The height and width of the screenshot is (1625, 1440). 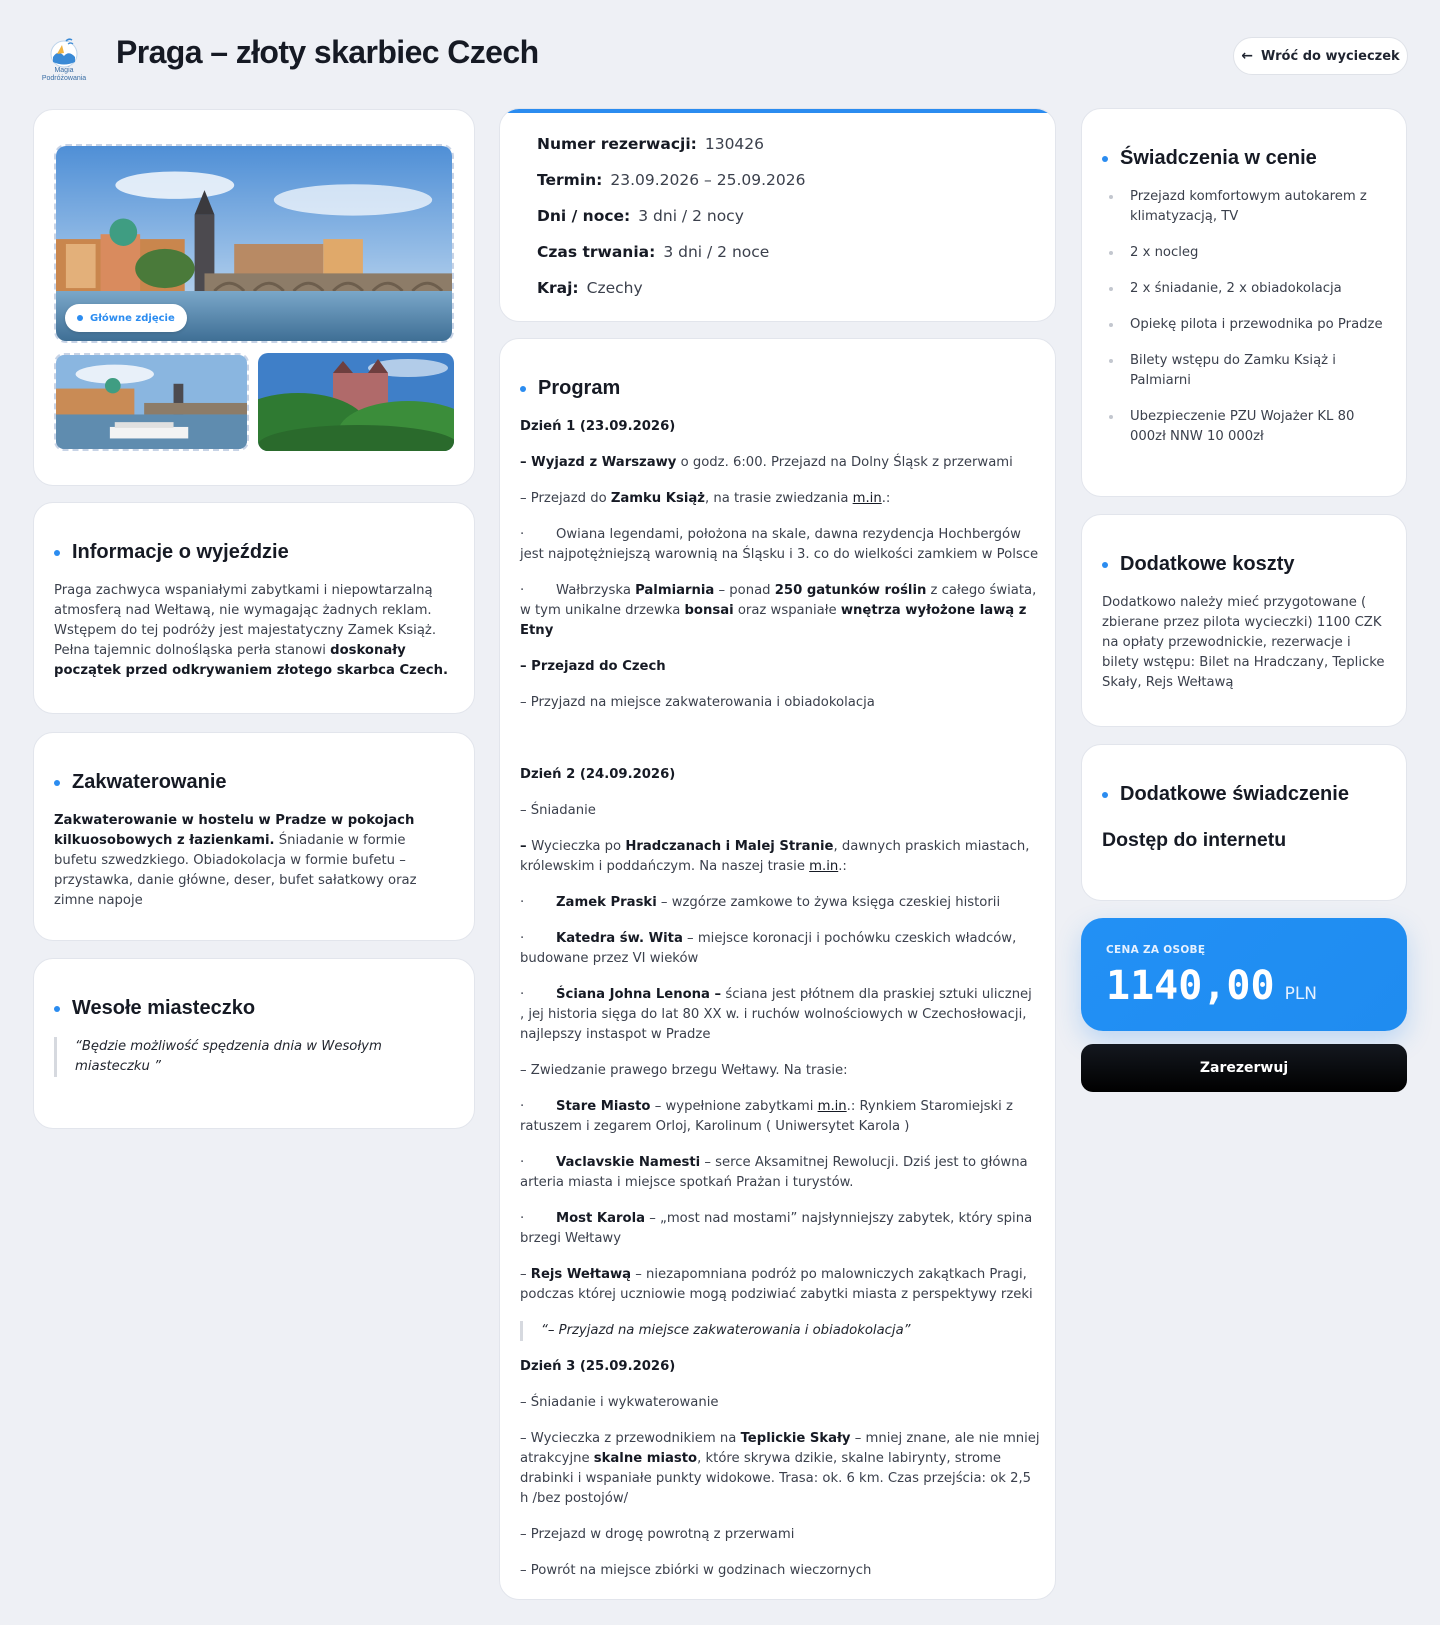 I want to click on additional-service-heading: Dodatkowe świadczenie, so click(x=1225, y=794).